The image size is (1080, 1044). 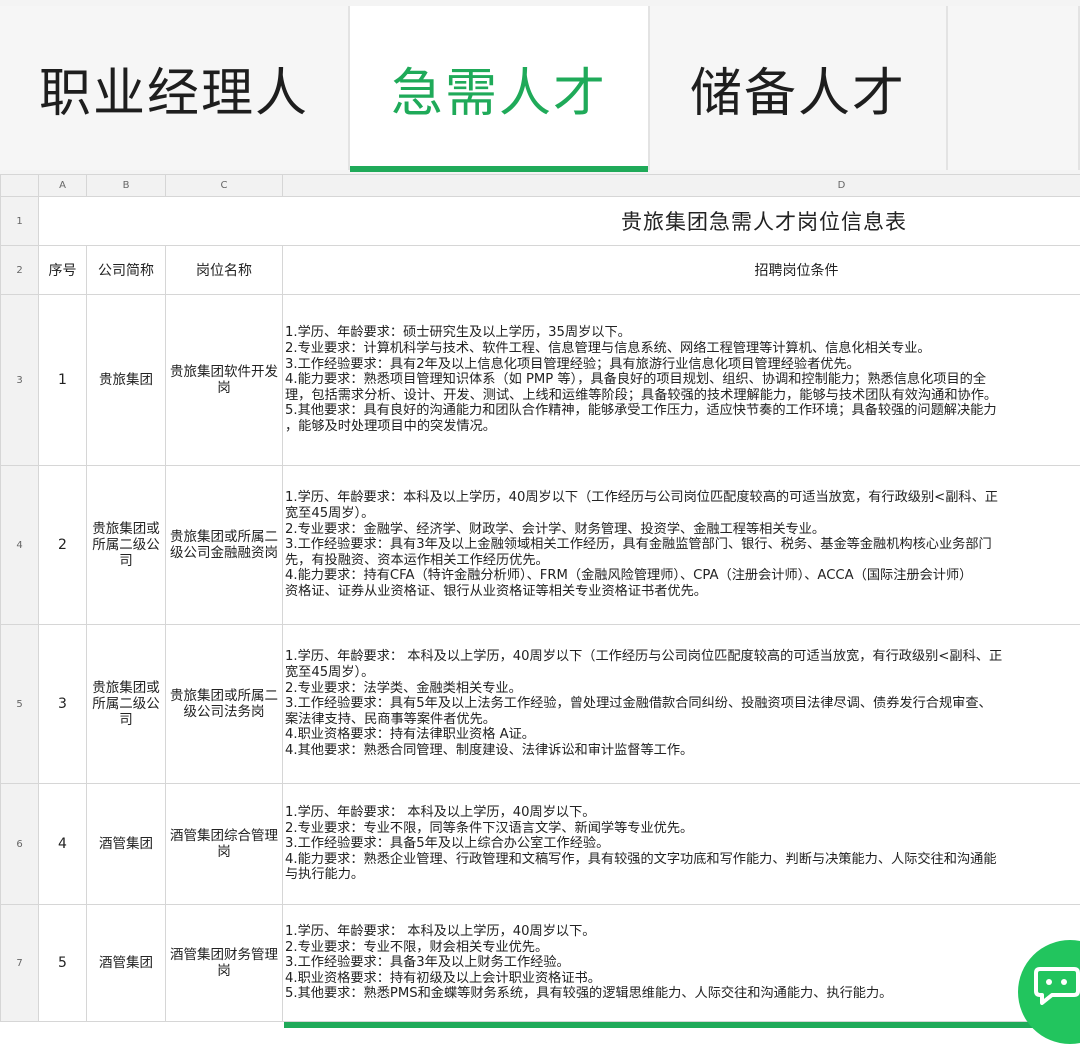 What do you see at coordinates (126, 186) in the screenshot?
I see `column-header-b: B` at bounding box center [126, 186].